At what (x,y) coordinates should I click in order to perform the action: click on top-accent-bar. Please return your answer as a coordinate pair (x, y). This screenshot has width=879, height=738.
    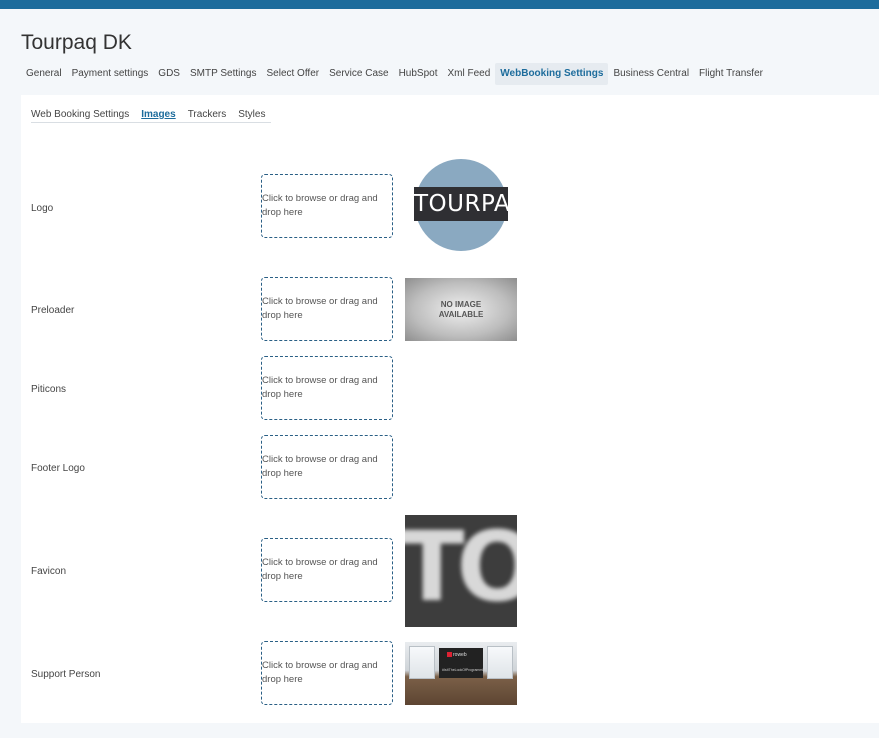
    Looking at the image, I should click on (439, 4).